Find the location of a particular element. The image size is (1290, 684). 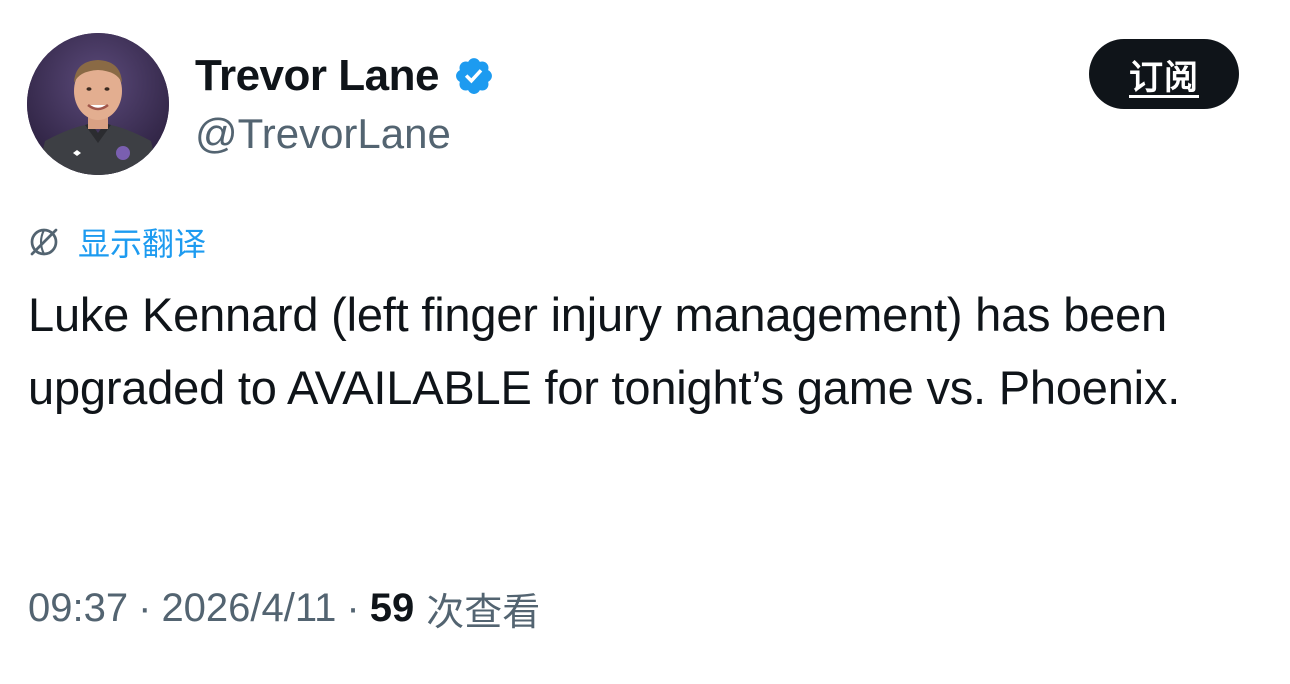

author-name-row: Trevor Lane is located at coordinates (345, 76).